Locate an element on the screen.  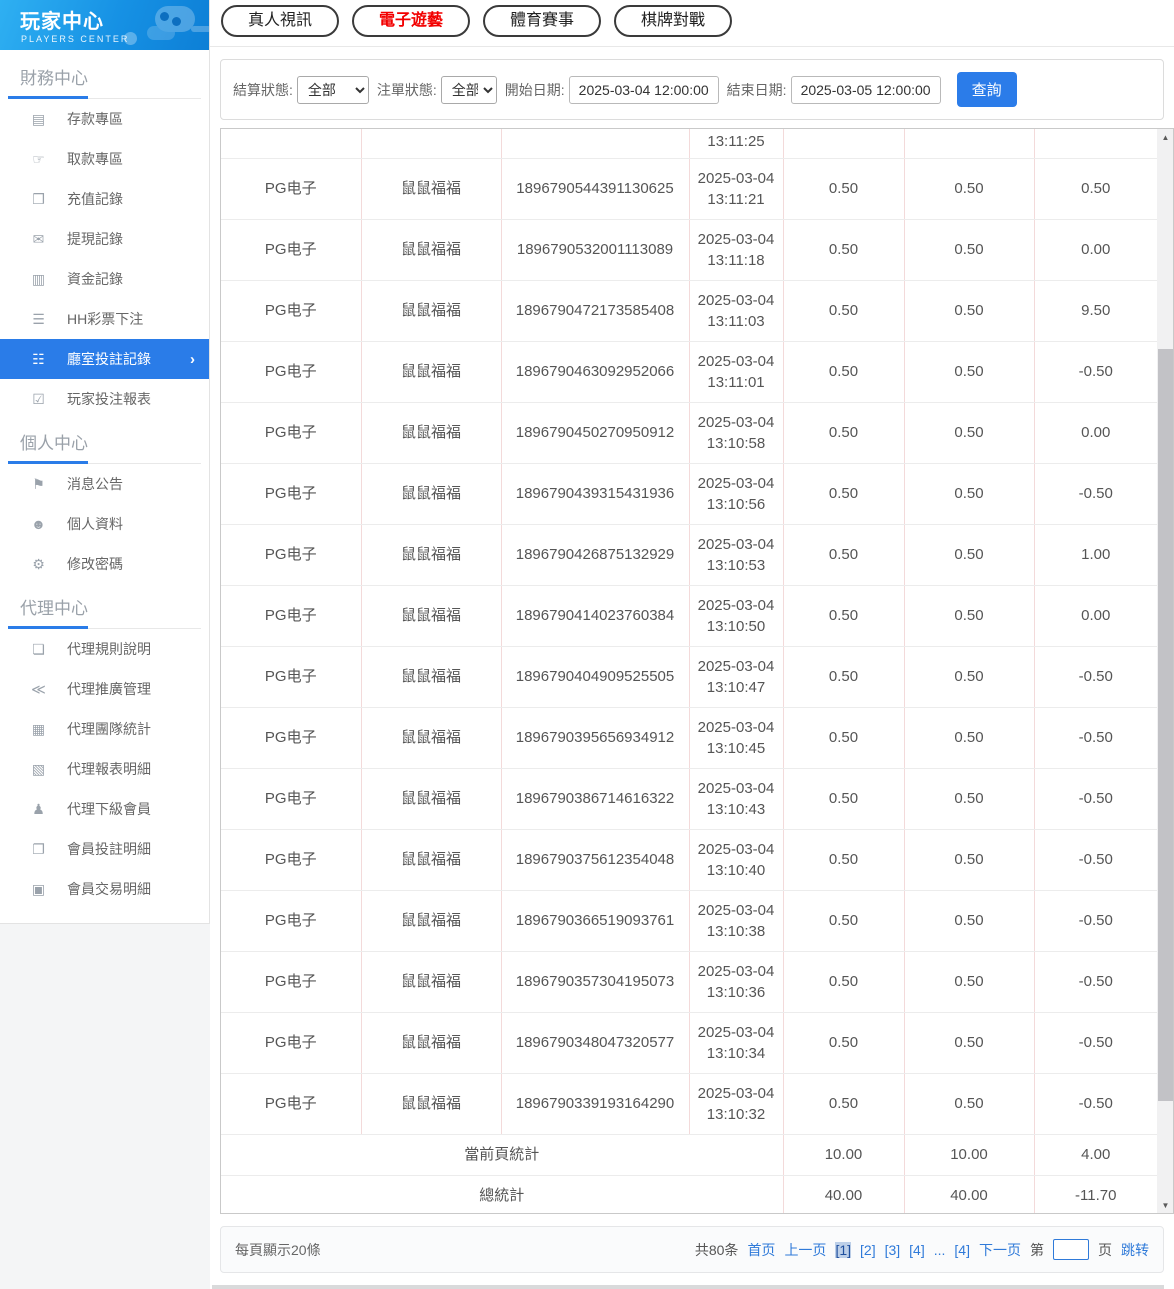
sidebar-item-0-3: ✉ 提現記錄 is located at coordinates (104, 239).